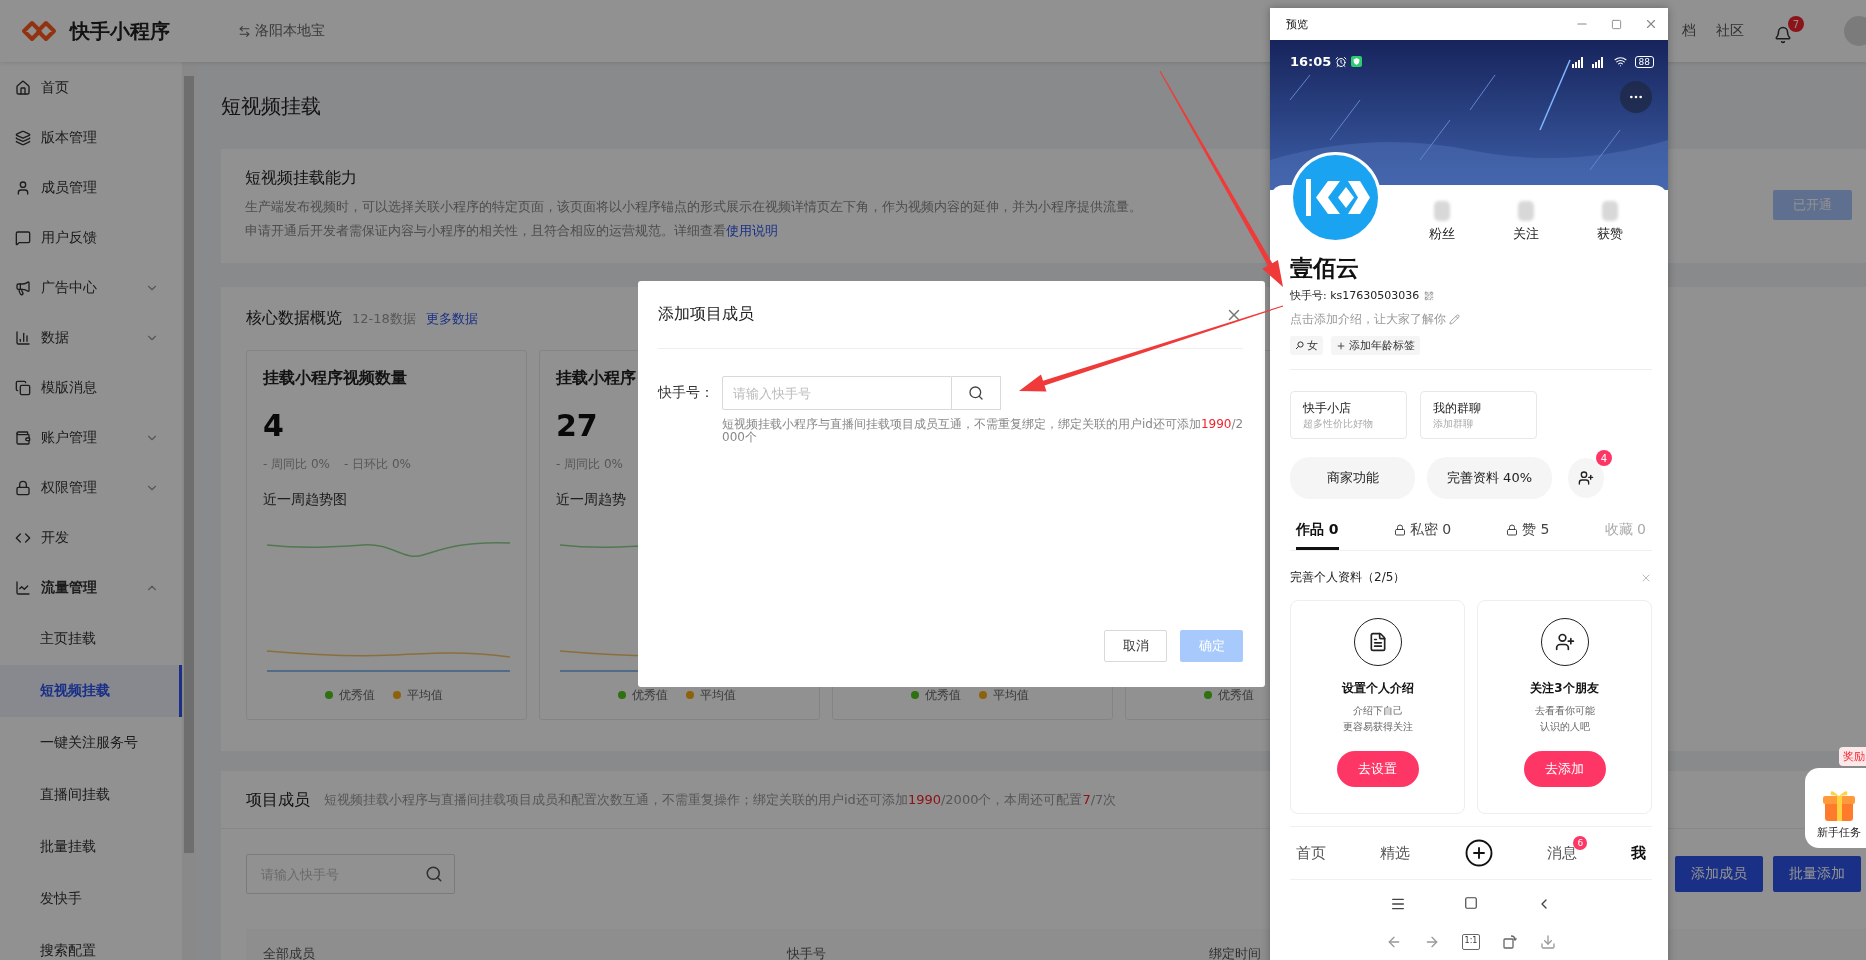 The height and width of the screenshot is (960, 1866). I want to click on user-icon, so click(23, 188).